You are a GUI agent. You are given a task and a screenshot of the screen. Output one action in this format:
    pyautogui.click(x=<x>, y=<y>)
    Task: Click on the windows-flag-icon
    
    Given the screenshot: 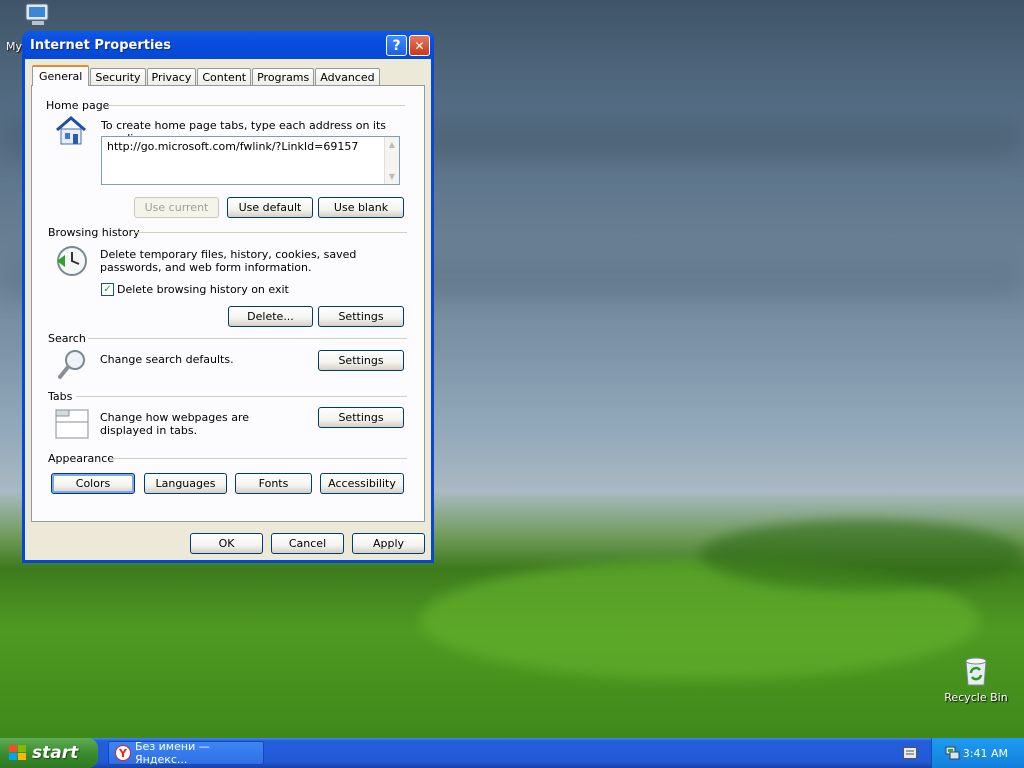 What is the action you would take?
    pyautogui.click(x=17, y=752)
    